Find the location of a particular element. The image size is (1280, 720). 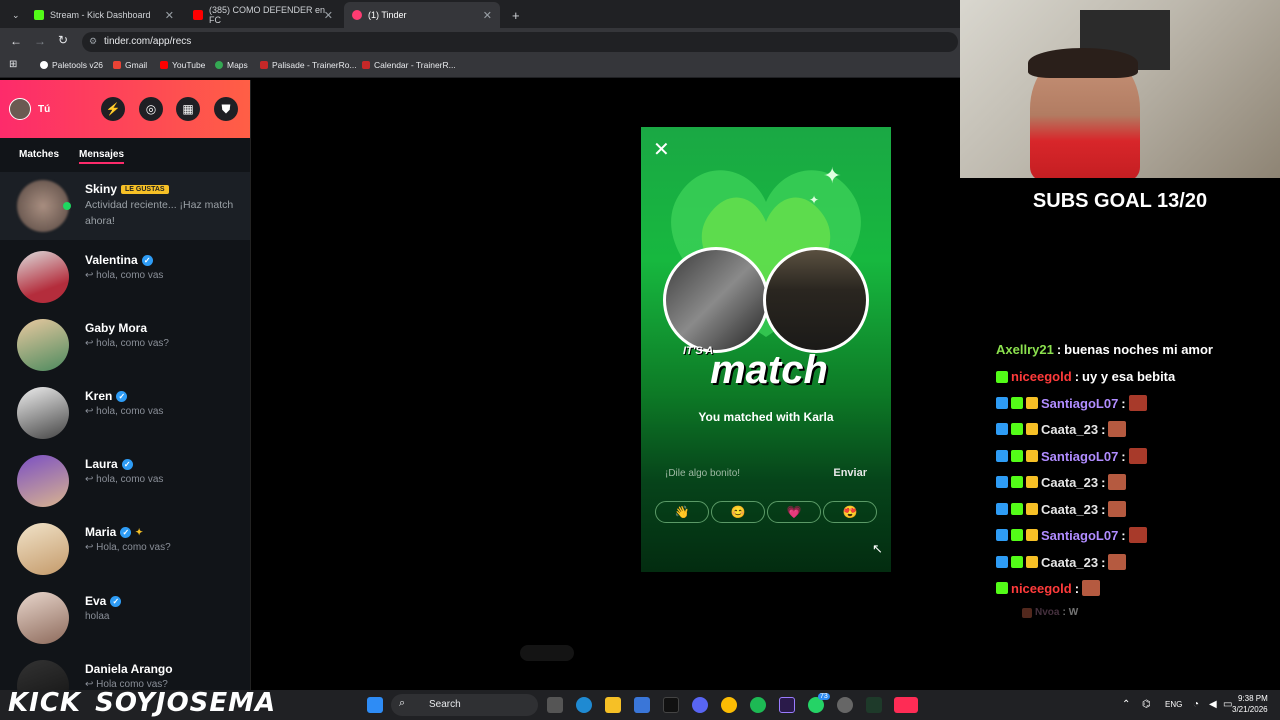

conversation-item: Kren ✓ ↩ hola, como vas is located at coordinates (125, 413).